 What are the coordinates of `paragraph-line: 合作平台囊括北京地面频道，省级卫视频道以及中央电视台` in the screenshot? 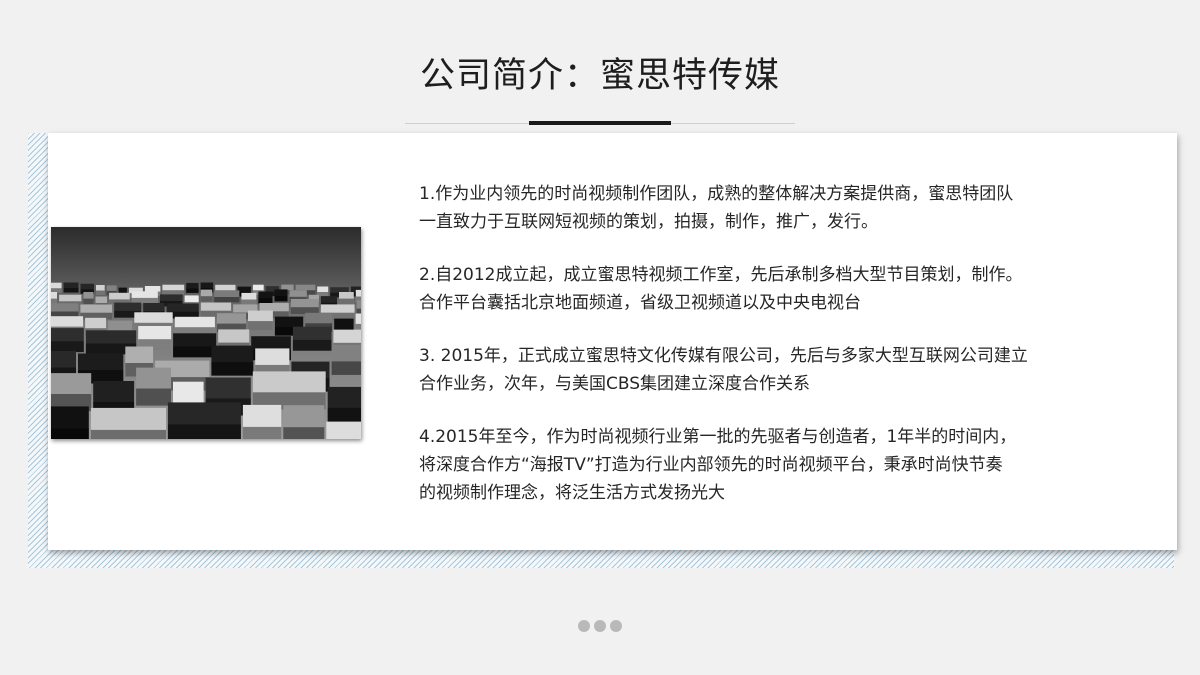 It's located at (640, 303).